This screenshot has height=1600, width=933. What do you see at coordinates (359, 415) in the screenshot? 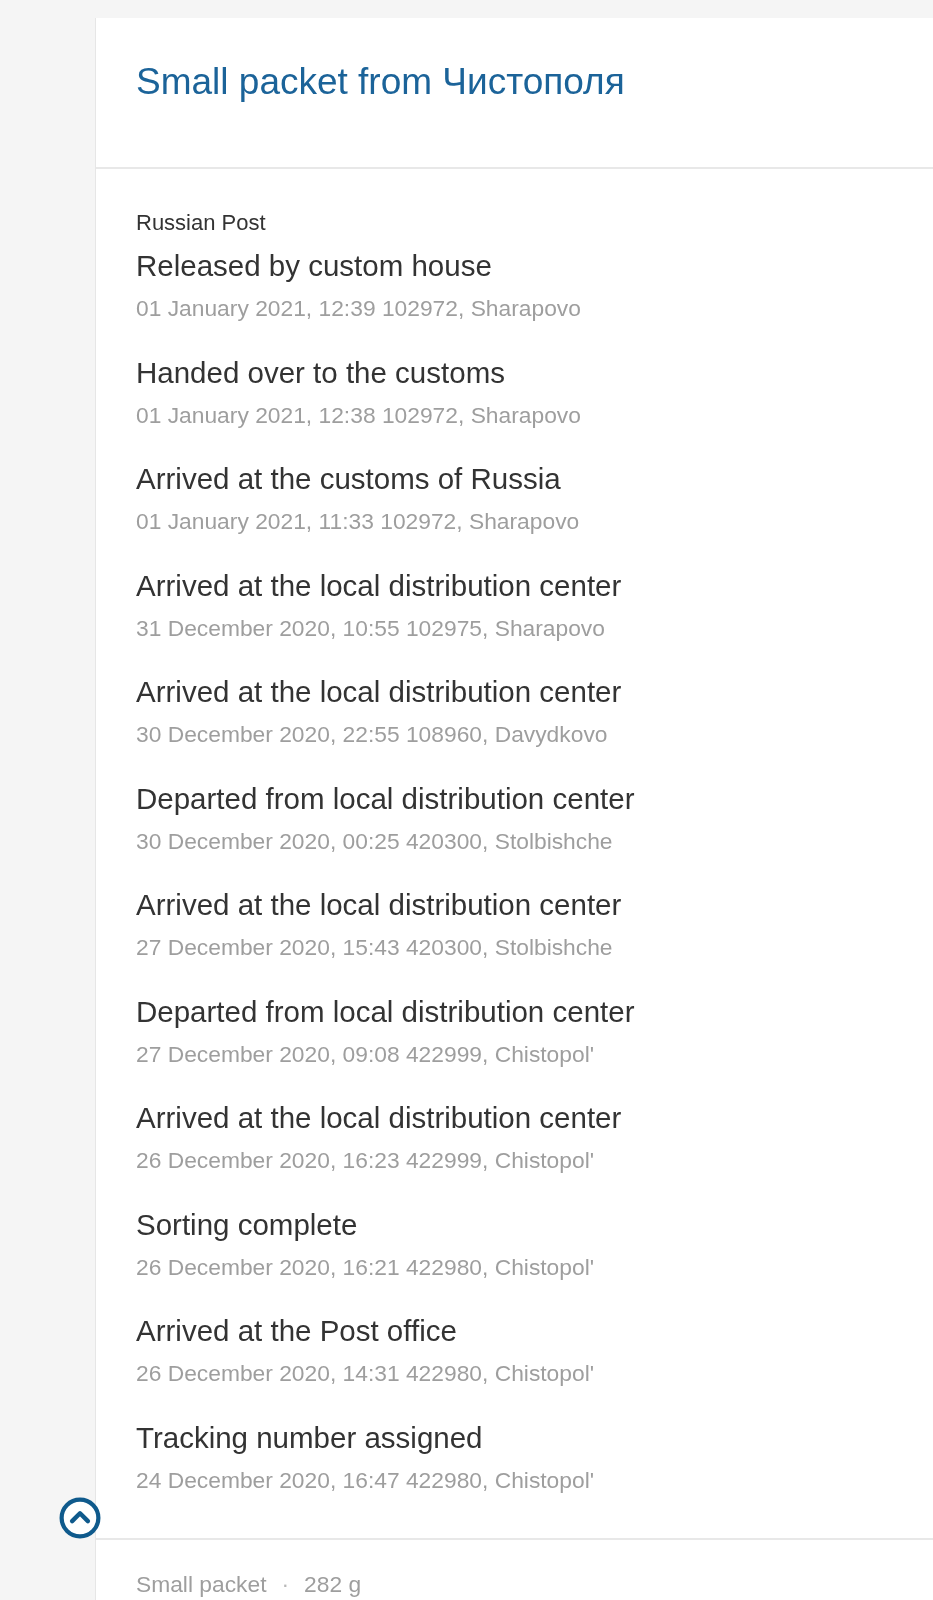
I see `event-details: 01 January 2021, 12:38 102972, Sharapovo` at bounding box center [359, 415].